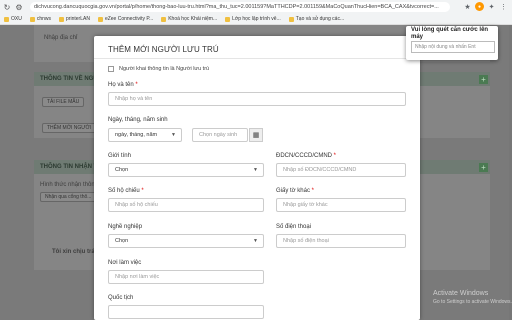  I want to click on dob-label: Ngày, tháng, năm sinh, so click(138, 120).